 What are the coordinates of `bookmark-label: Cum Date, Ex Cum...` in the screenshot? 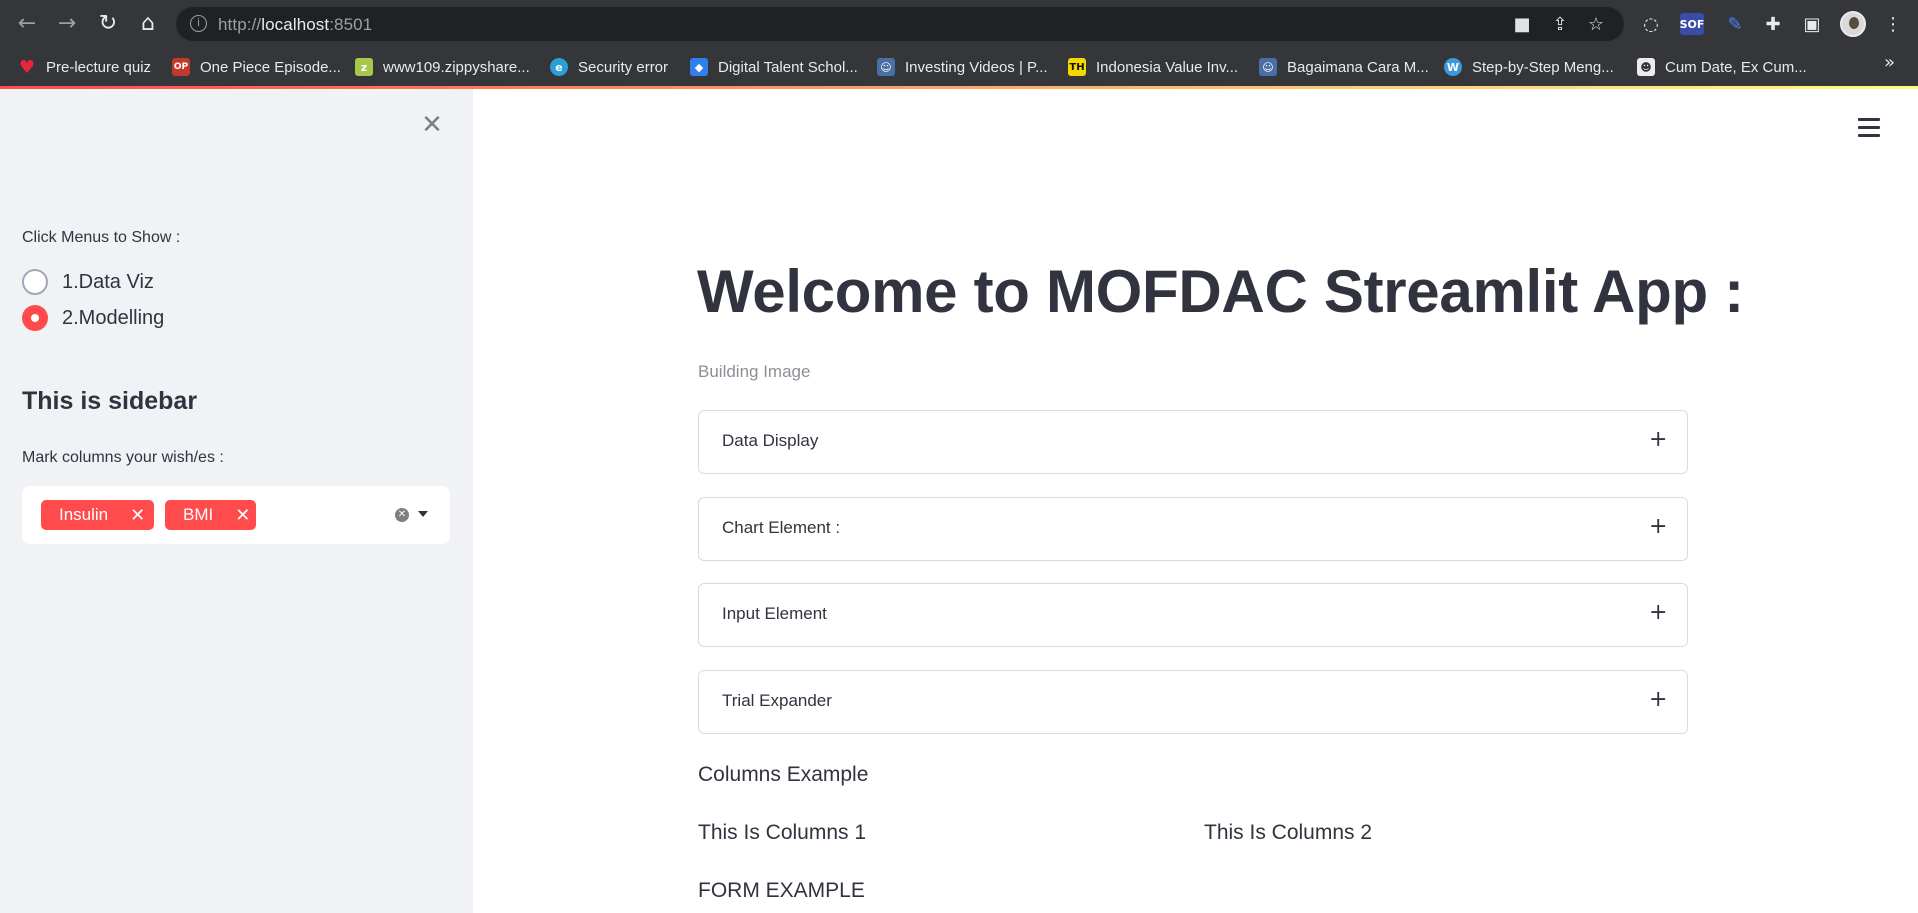 It's located at (1736, 67).